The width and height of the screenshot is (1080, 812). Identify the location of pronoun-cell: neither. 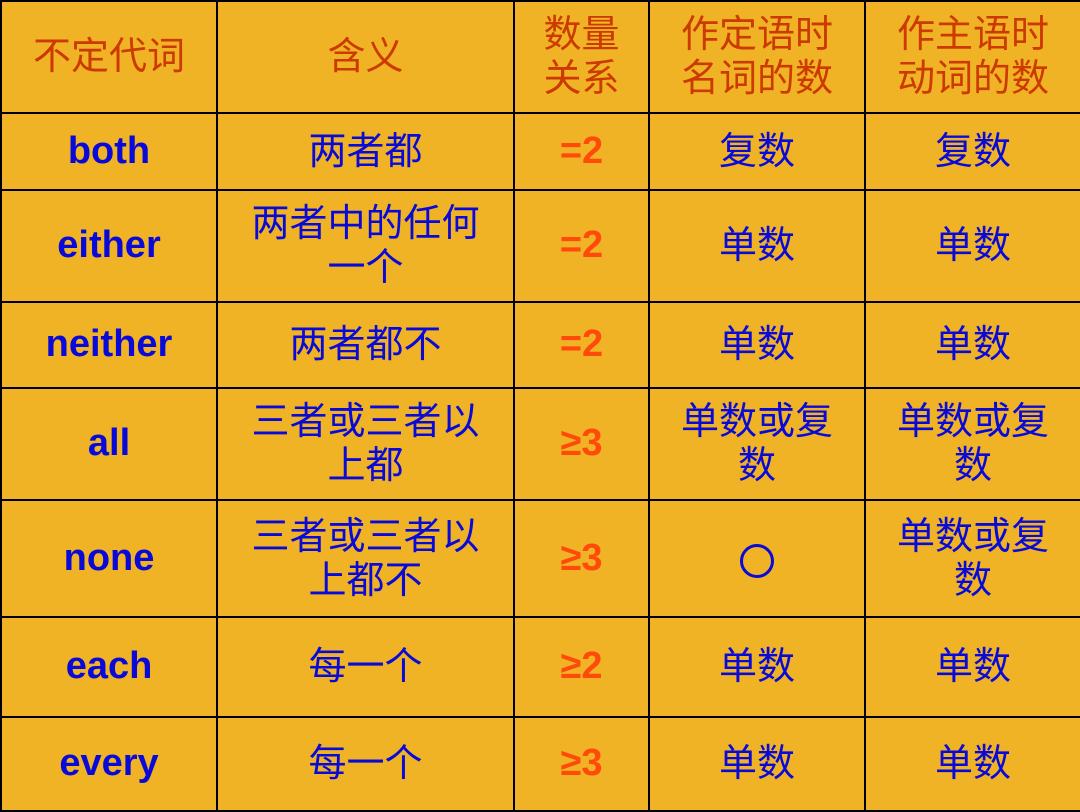
(109, 345).